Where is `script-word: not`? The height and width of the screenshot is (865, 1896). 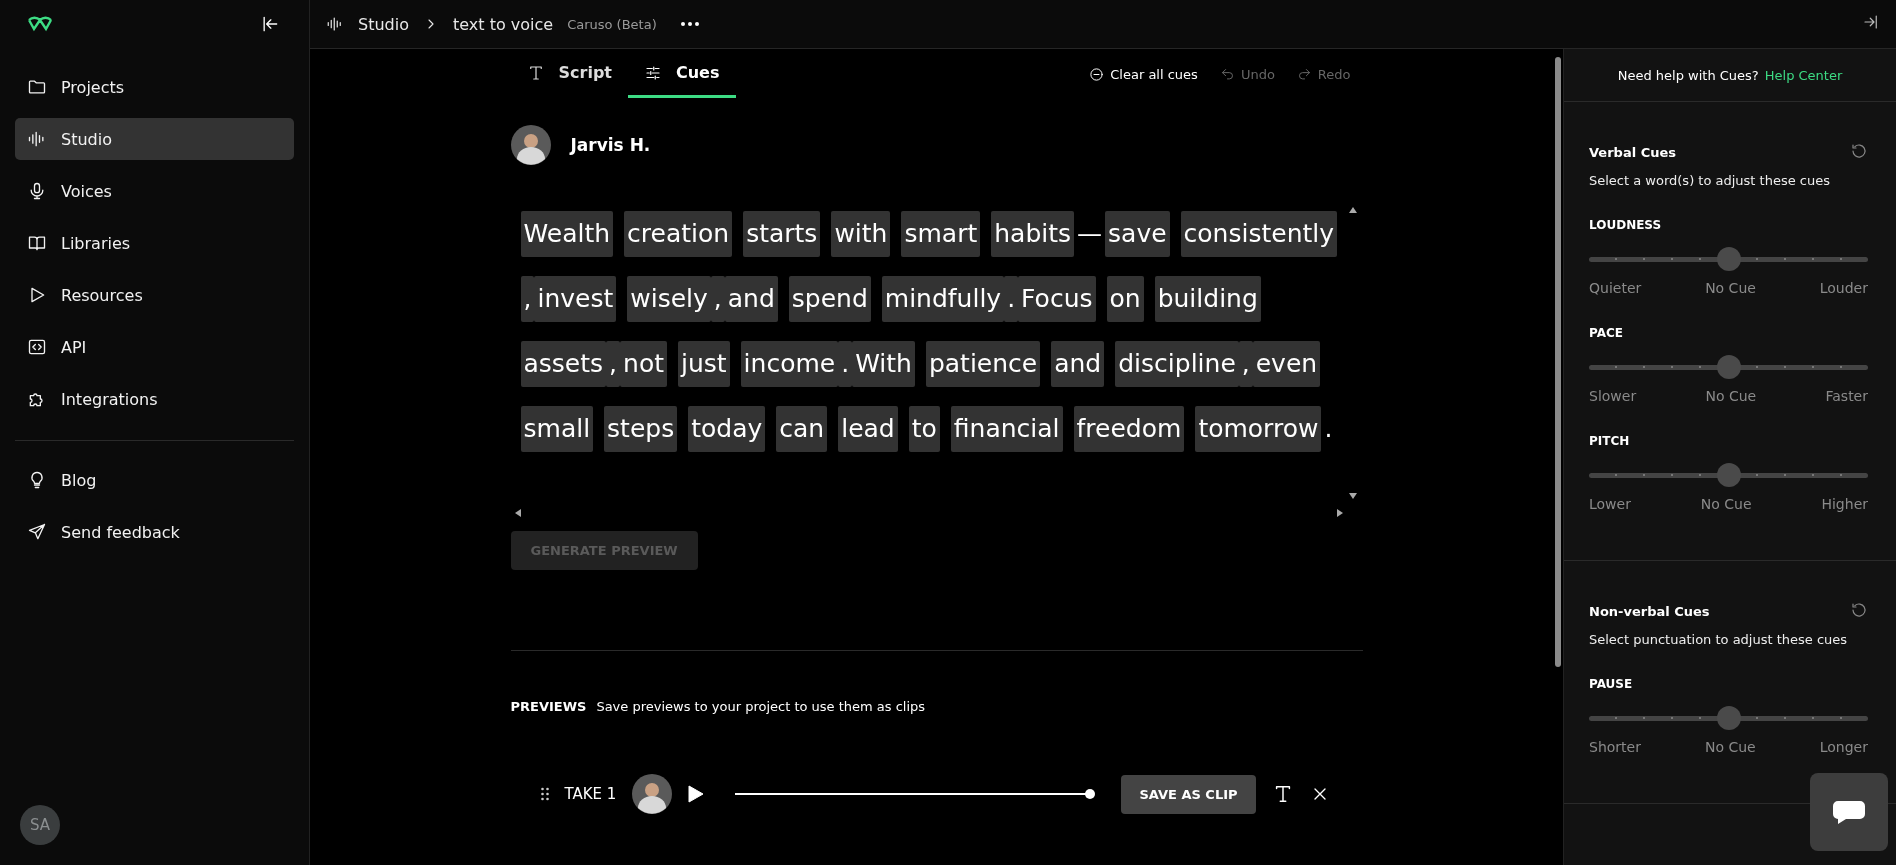
script-word: not is located at coordinates (643, 364).